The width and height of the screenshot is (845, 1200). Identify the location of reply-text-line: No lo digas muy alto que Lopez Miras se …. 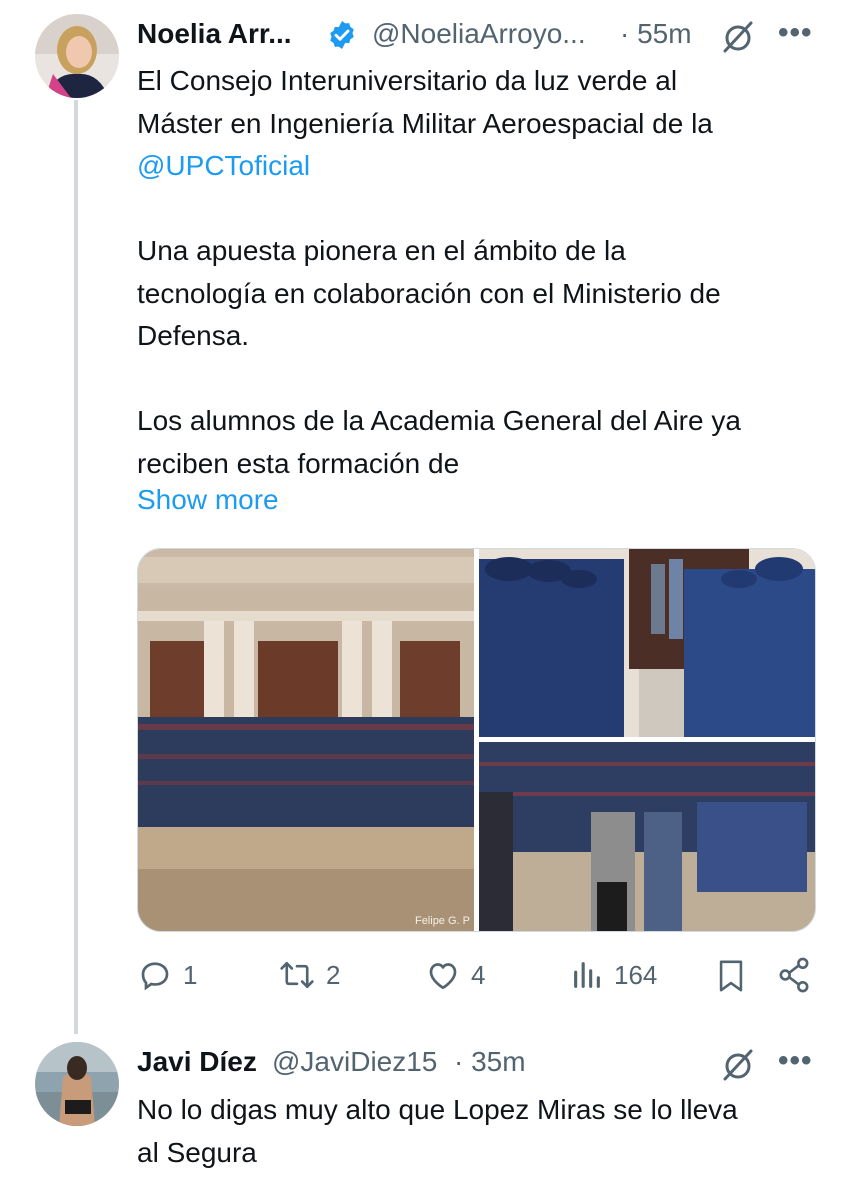
(437, 1109).